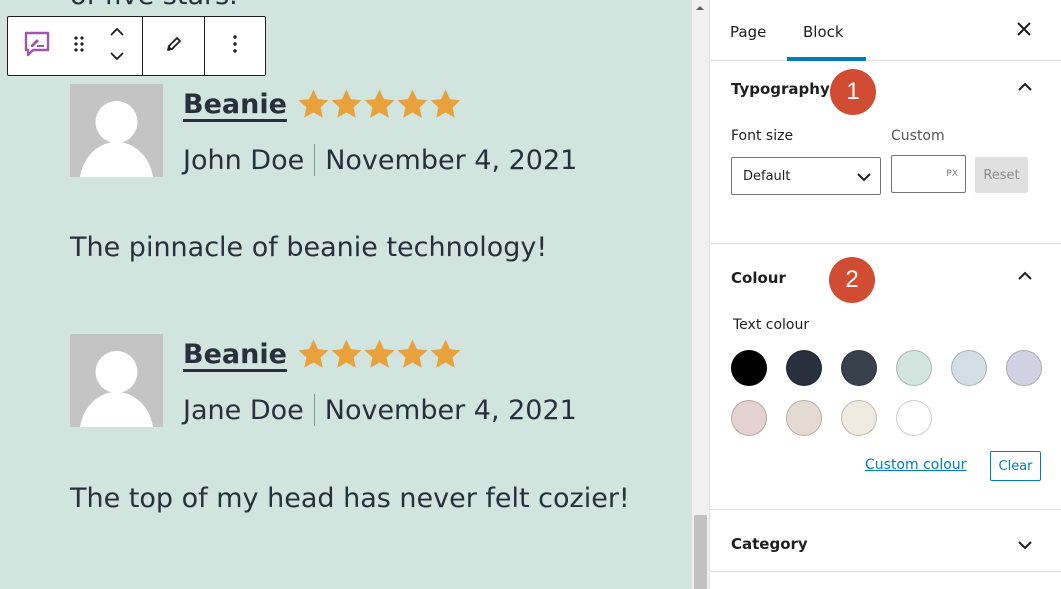  Describe the element at coordinates (700, 552) in the screenshot. I see `scrollbar-thumb` at that location.